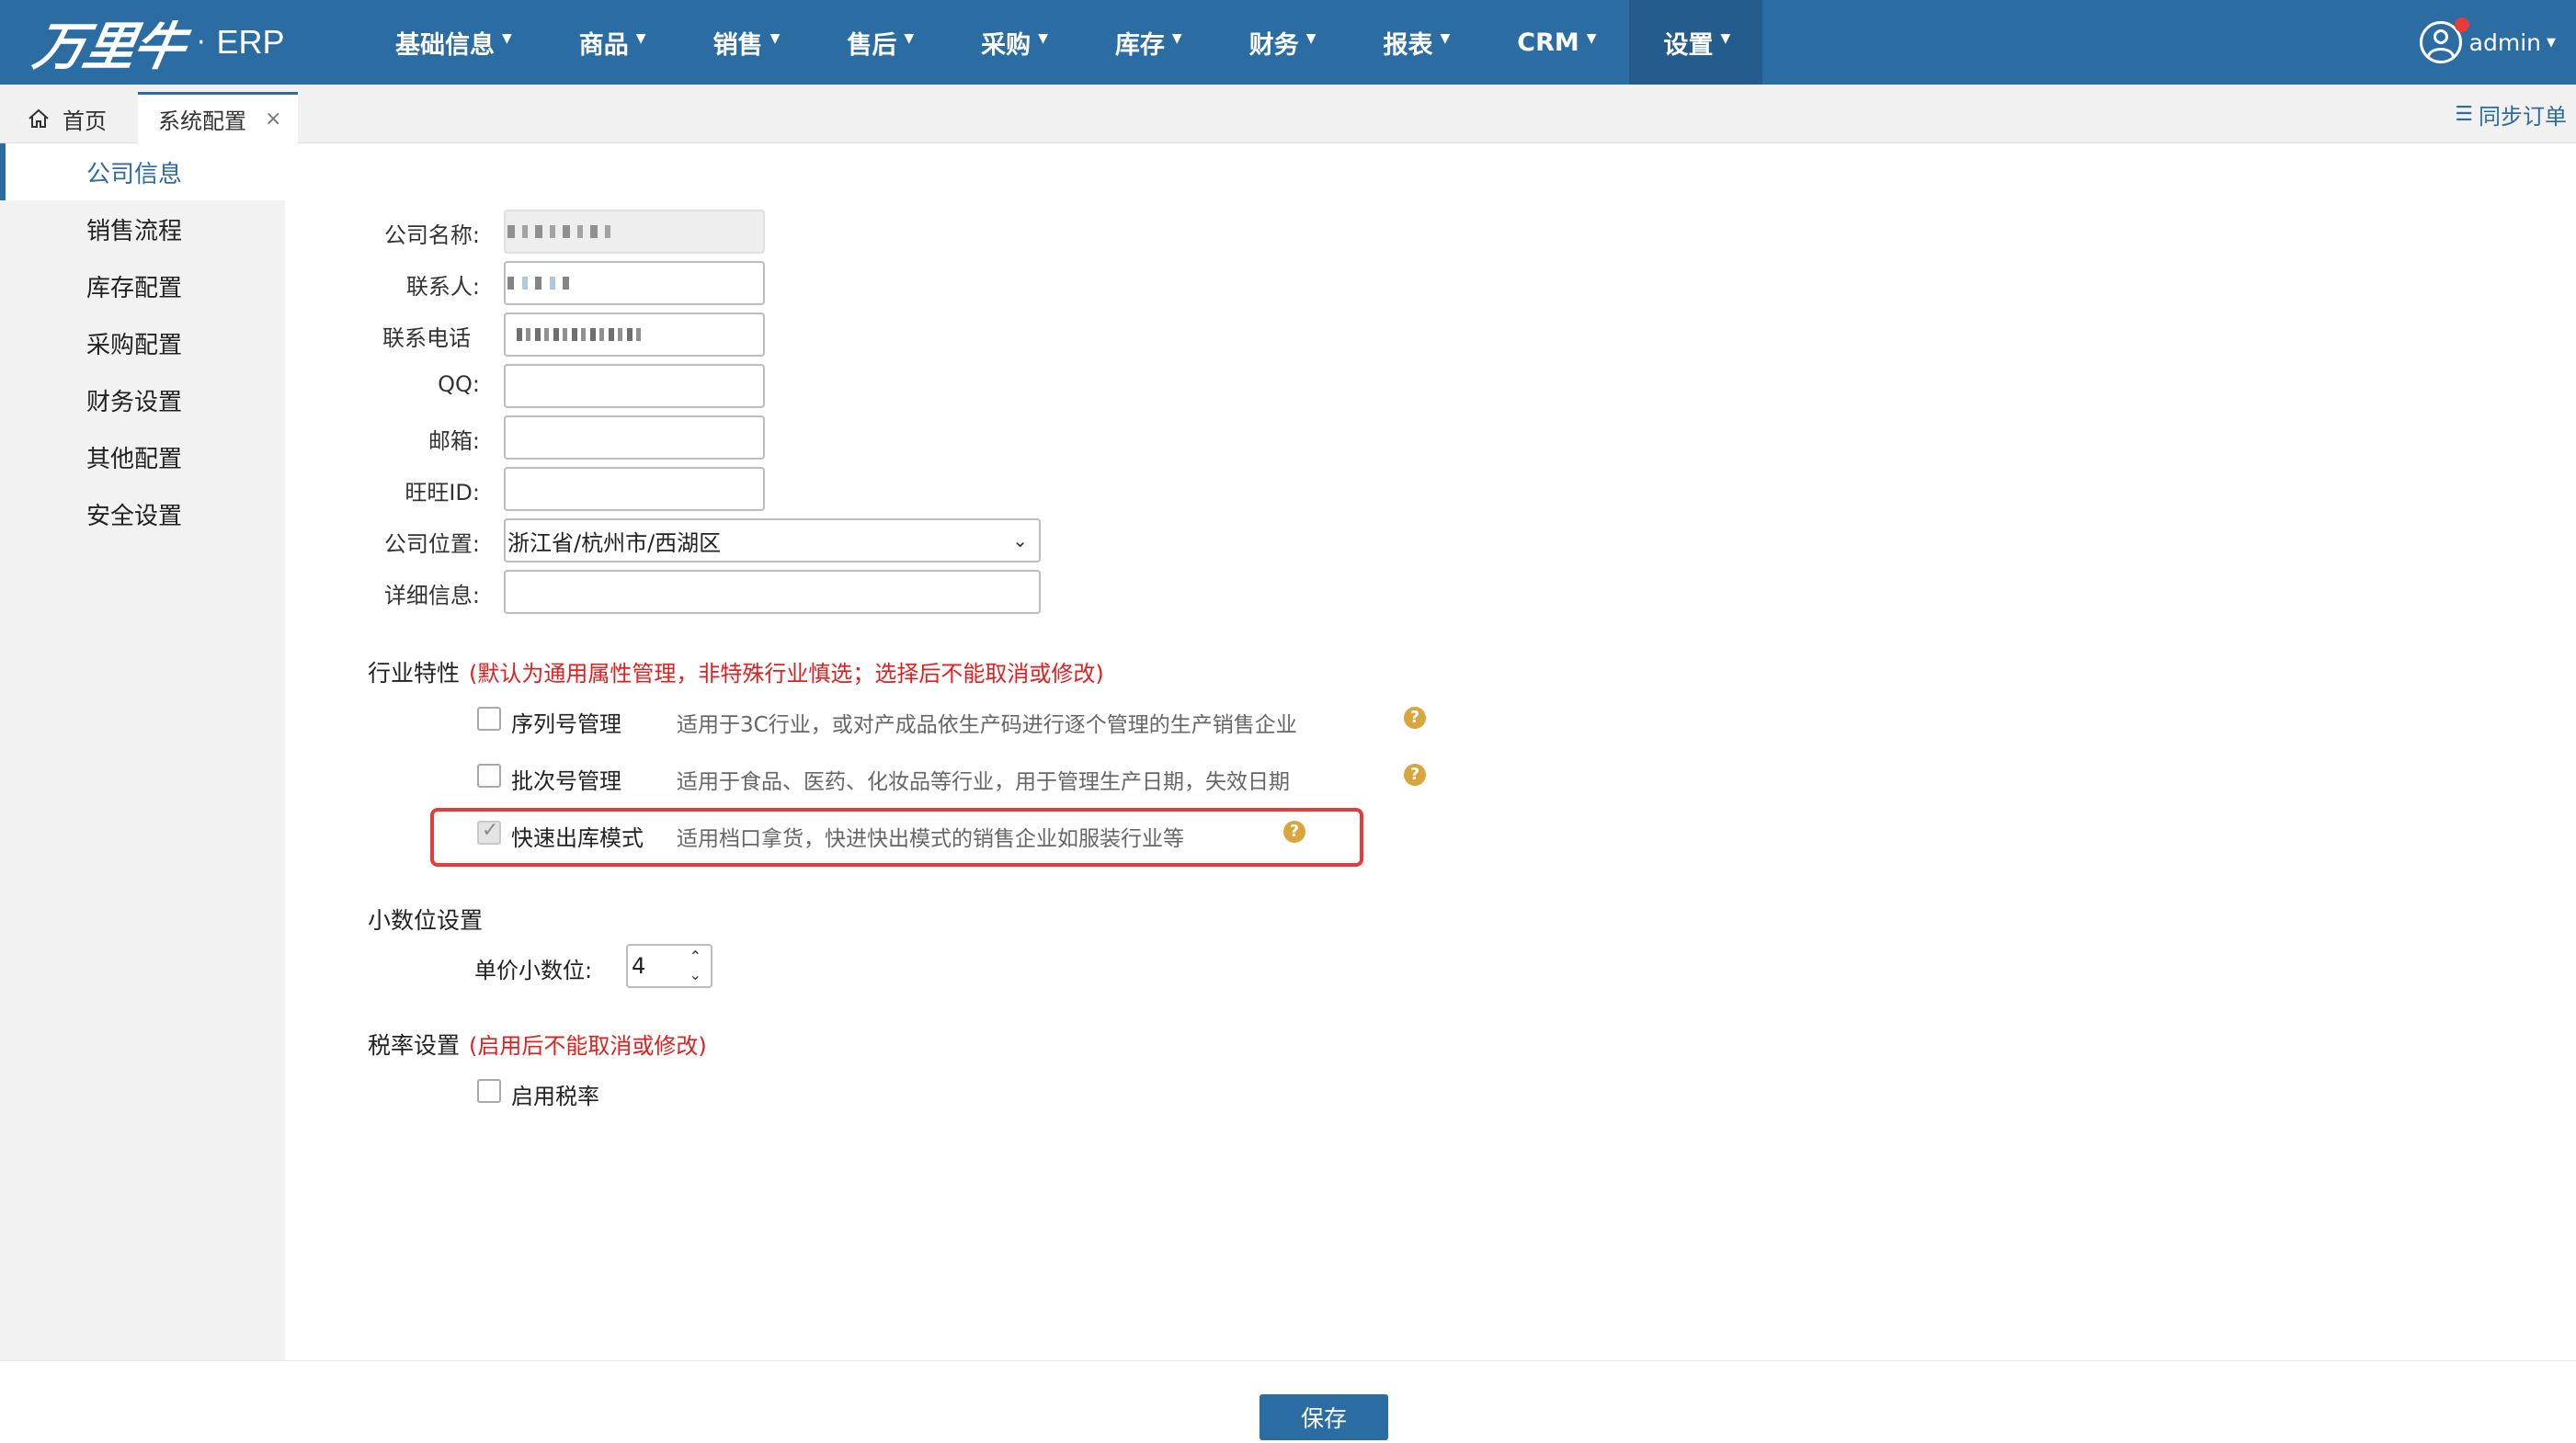 The height and width of the screenshot is (1443, 2576). I want to click on price-decimal-label: 单价小数位:, so click(533, 971).